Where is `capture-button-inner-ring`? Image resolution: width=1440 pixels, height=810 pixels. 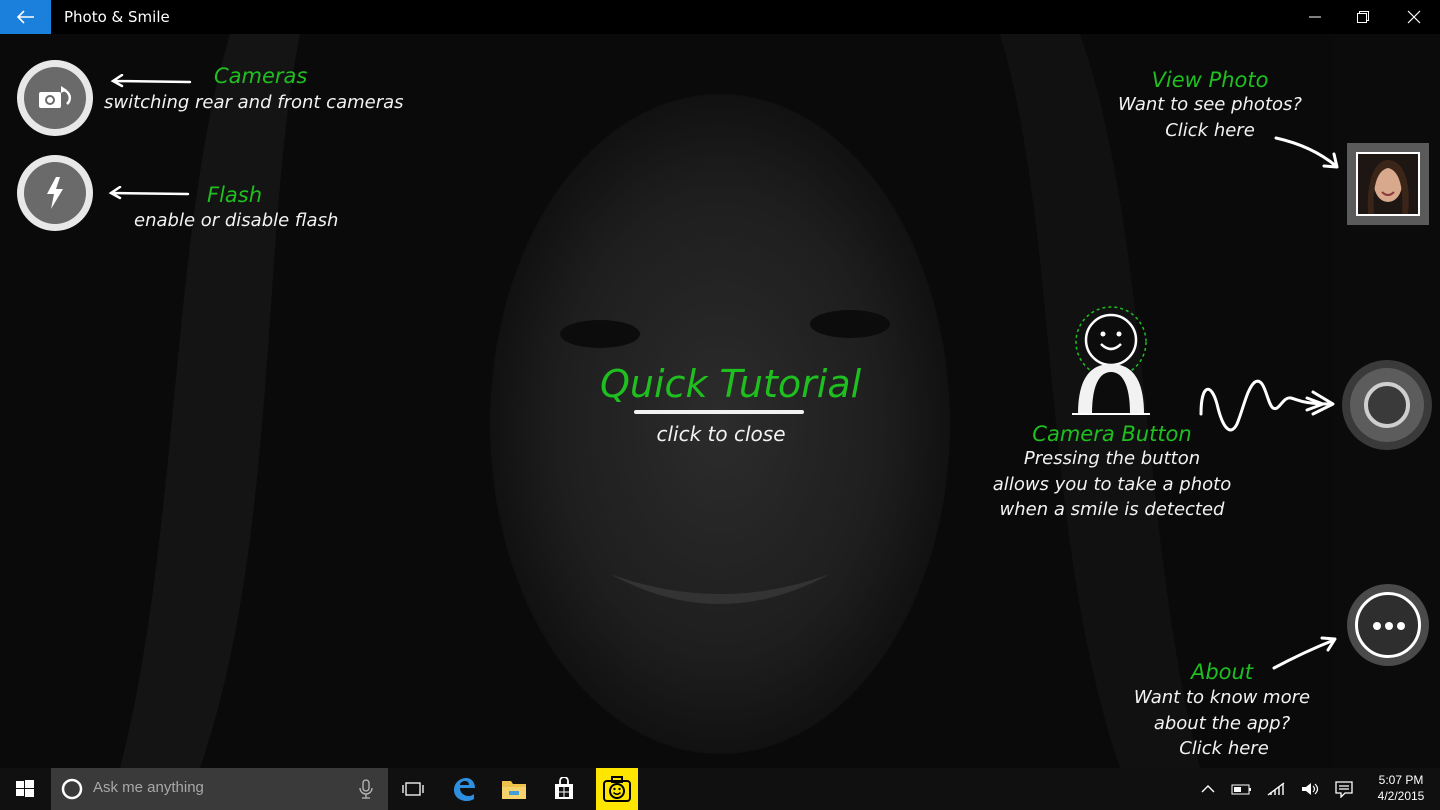 capture-button-inner-ring is located at coordinates (1387, 405).